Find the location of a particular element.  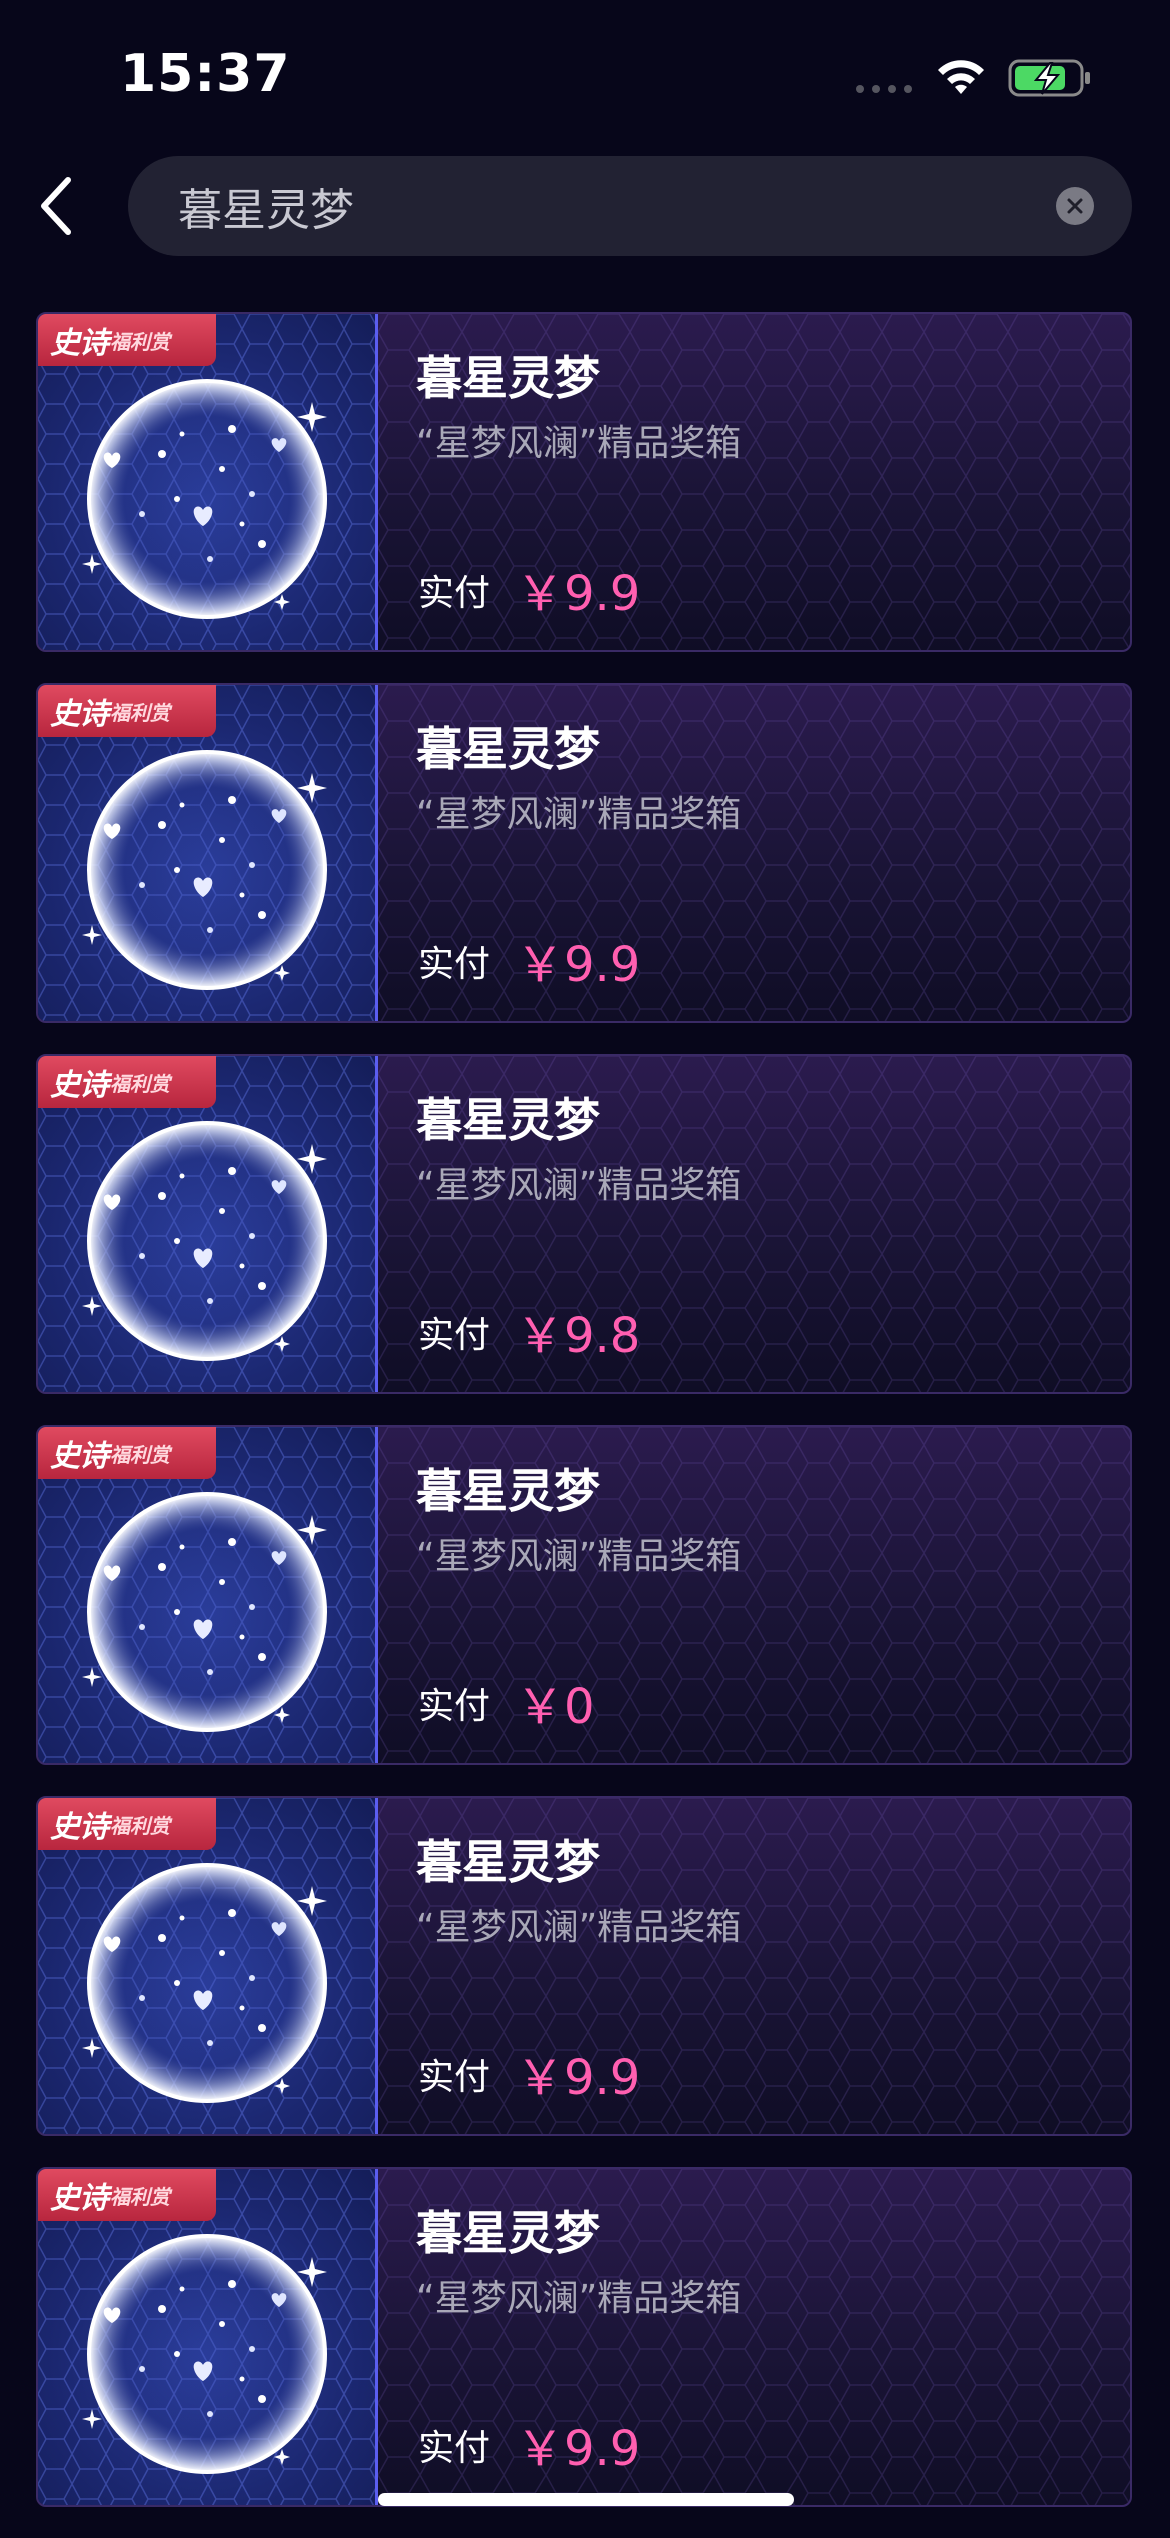

back-button is located at coordinates (56, 206).